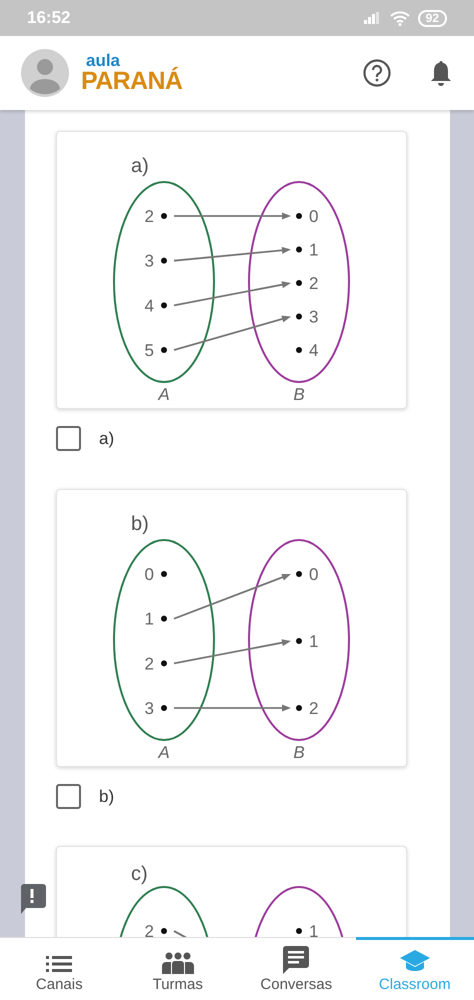 This screenshot has height=1000, width=474. I want to click on help-icon, so click(377, 73).